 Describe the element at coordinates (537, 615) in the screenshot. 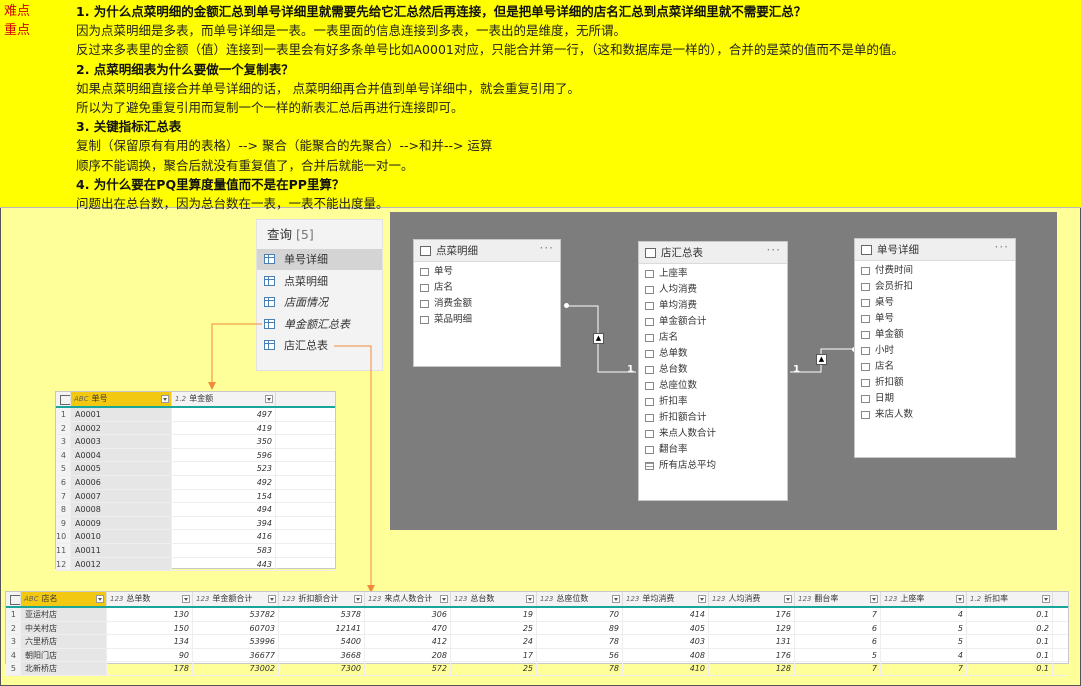

I see `table-row: 1 亚运村店 130 53782 5378 306 19 70 414 176 7 4 0.1` at that location.